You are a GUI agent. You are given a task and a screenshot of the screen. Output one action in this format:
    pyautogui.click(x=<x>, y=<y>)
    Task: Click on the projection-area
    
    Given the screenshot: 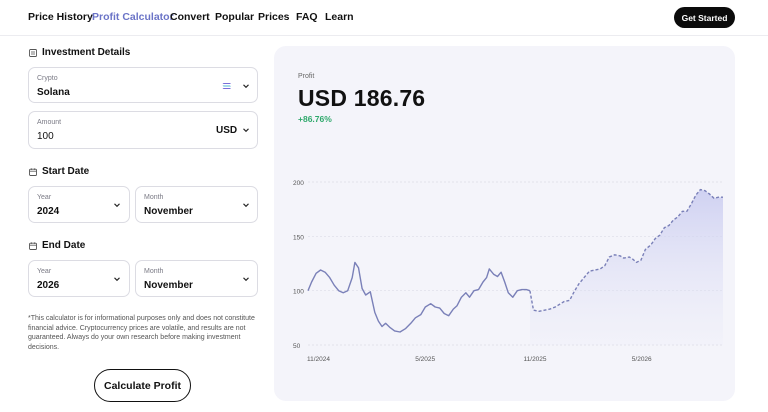 What is the action you would take?
    pyautogui.click(x=626, y=267)
    